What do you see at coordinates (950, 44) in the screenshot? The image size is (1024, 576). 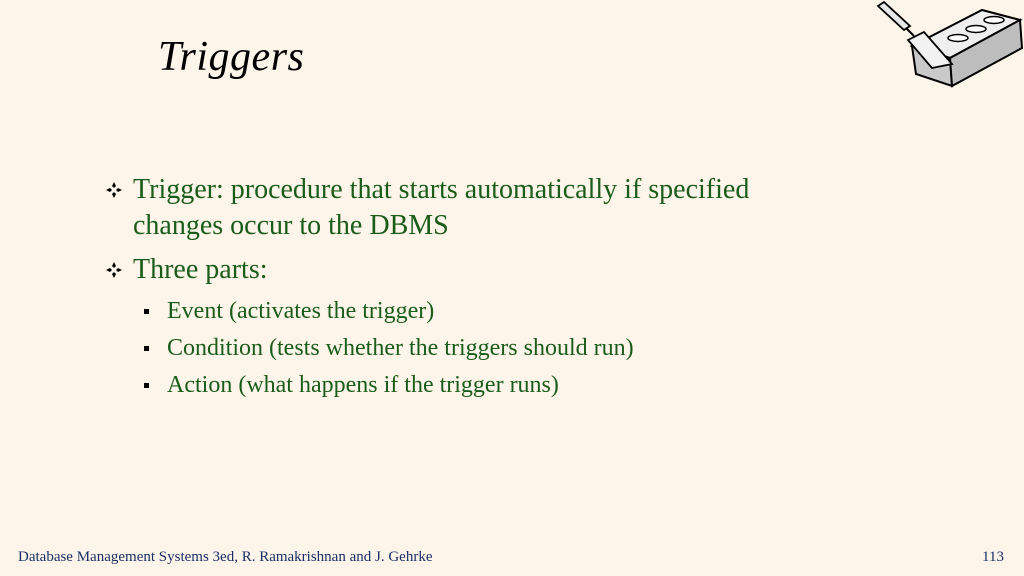 I see `brick-and-trowel-icon` at bounding box center [950, 44].